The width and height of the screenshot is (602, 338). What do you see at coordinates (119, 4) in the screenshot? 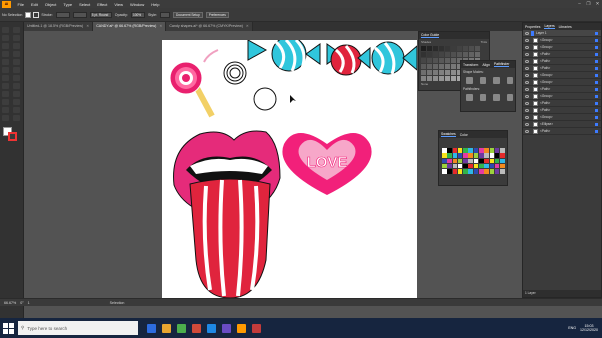
I see `menu-view: View` at bounding box center [119, 4].